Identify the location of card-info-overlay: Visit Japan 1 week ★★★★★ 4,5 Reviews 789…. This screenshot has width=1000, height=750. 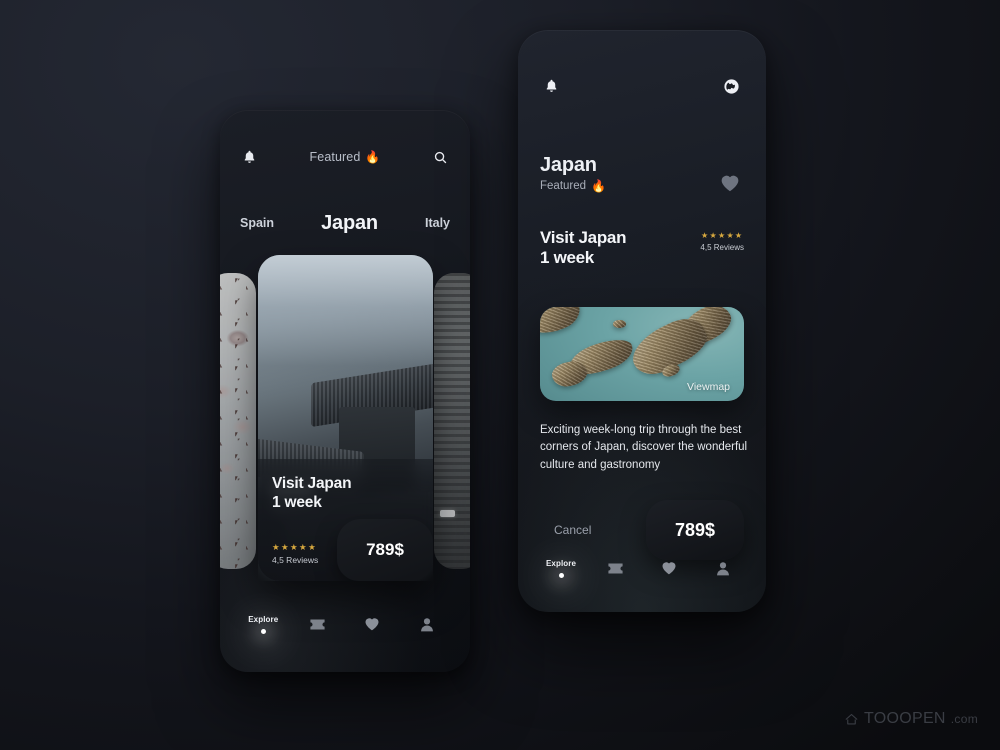
(345, 520).